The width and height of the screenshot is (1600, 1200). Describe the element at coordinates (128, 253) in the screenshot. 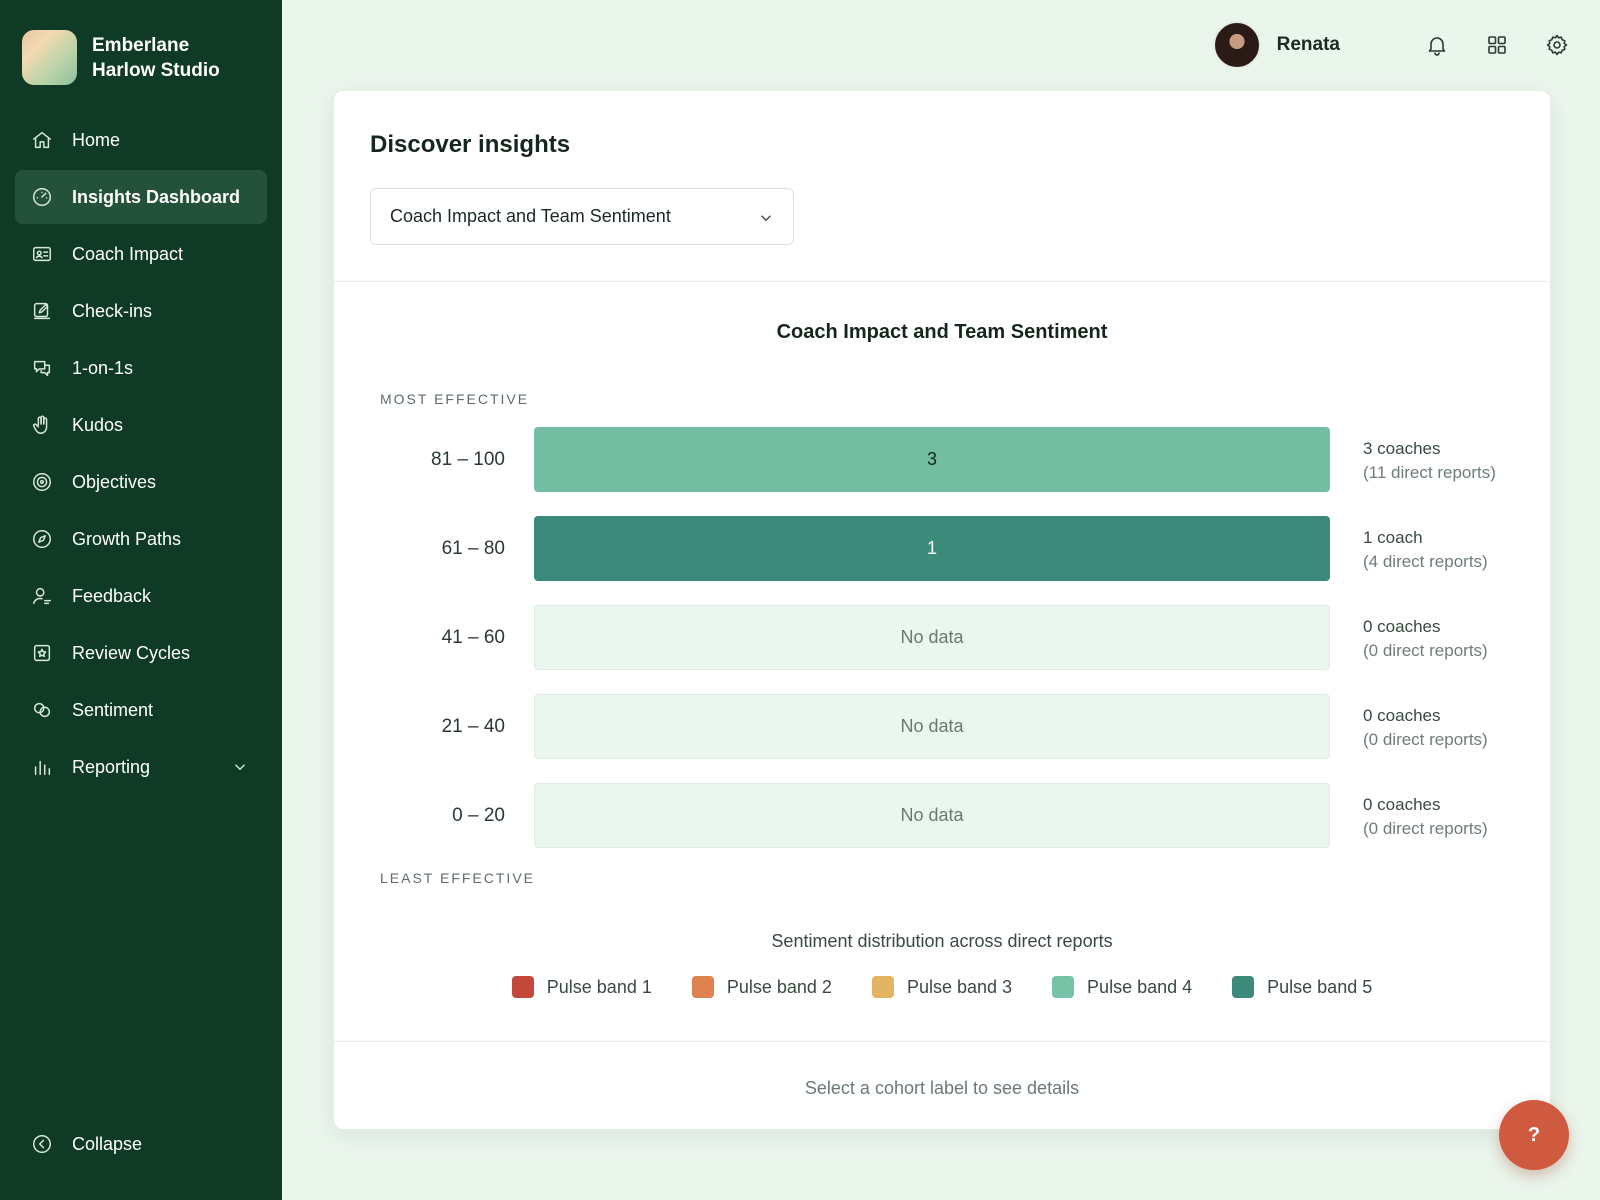

I see `sidebar-item-label: Coach Impact` at that location.